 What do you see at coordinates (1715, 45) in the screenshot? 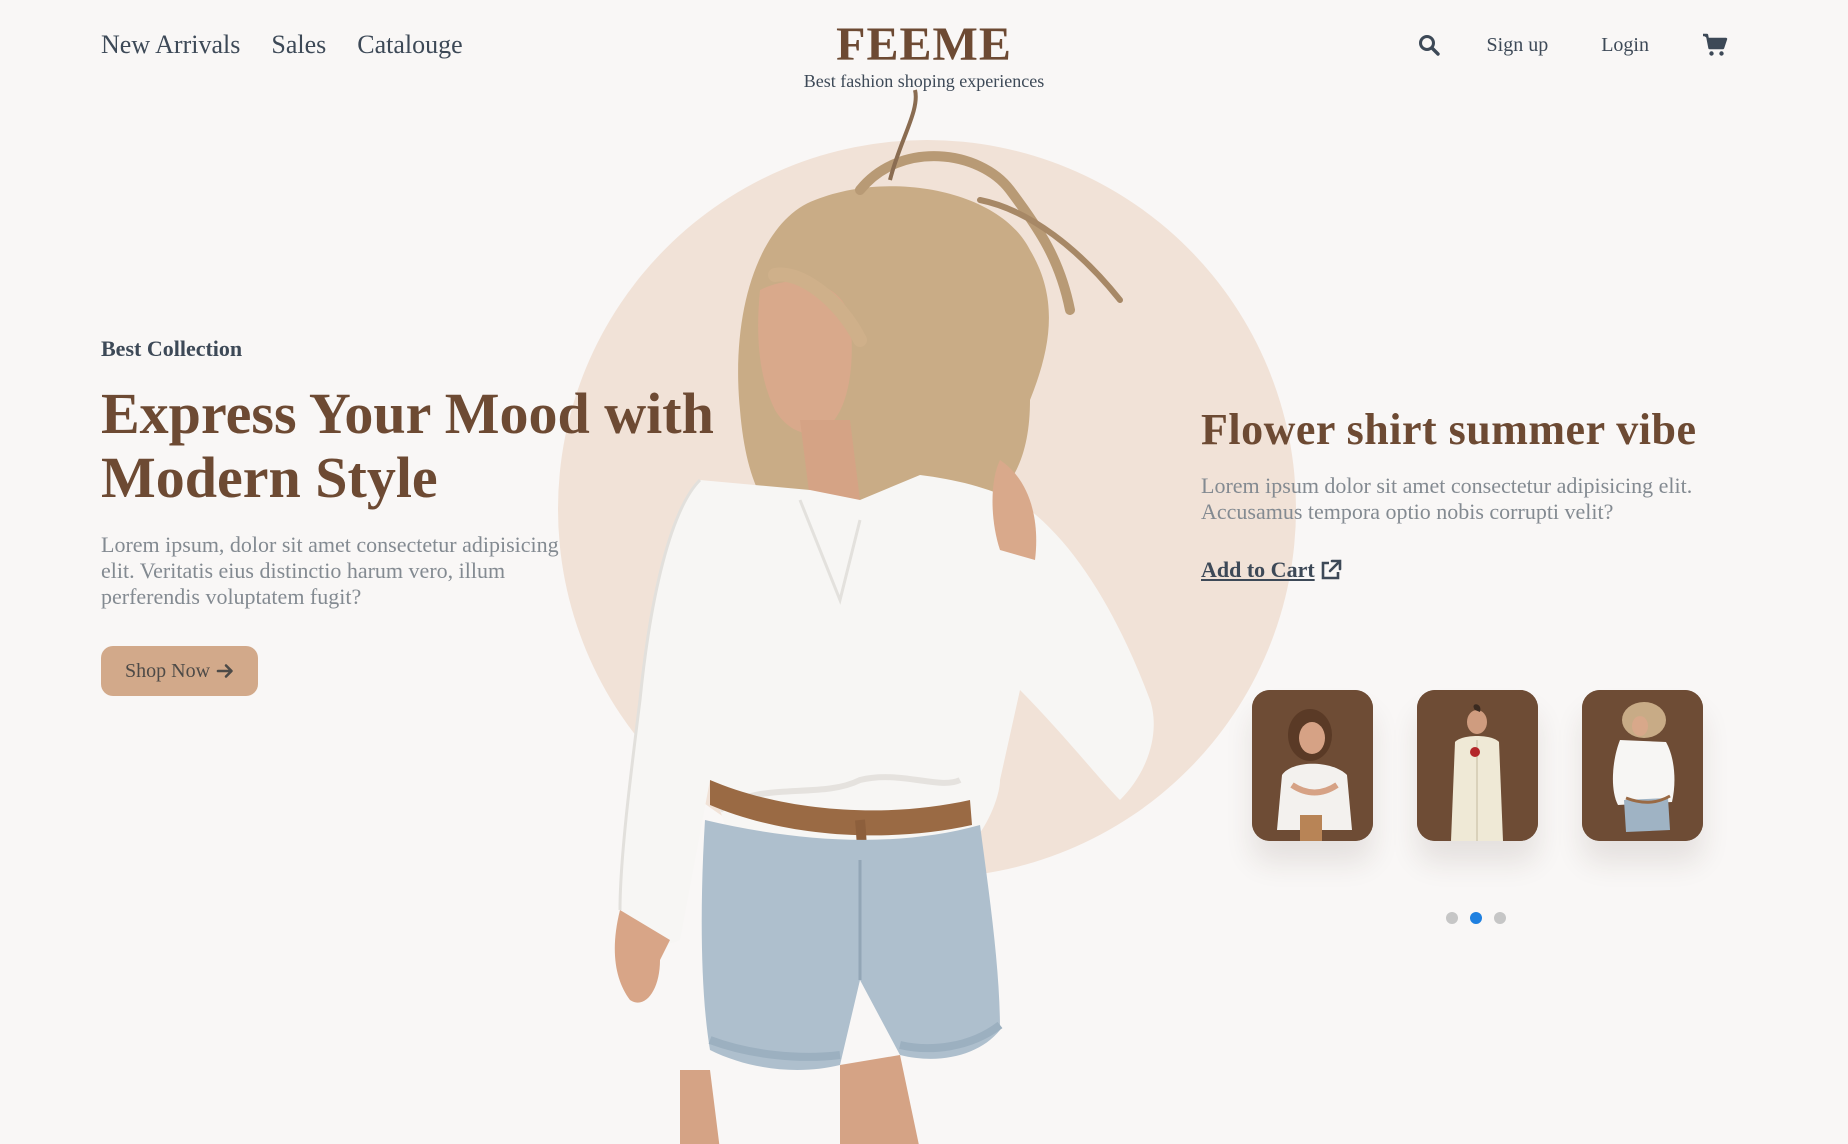
I see `cart-icon` at bounding box center [1715, 45].